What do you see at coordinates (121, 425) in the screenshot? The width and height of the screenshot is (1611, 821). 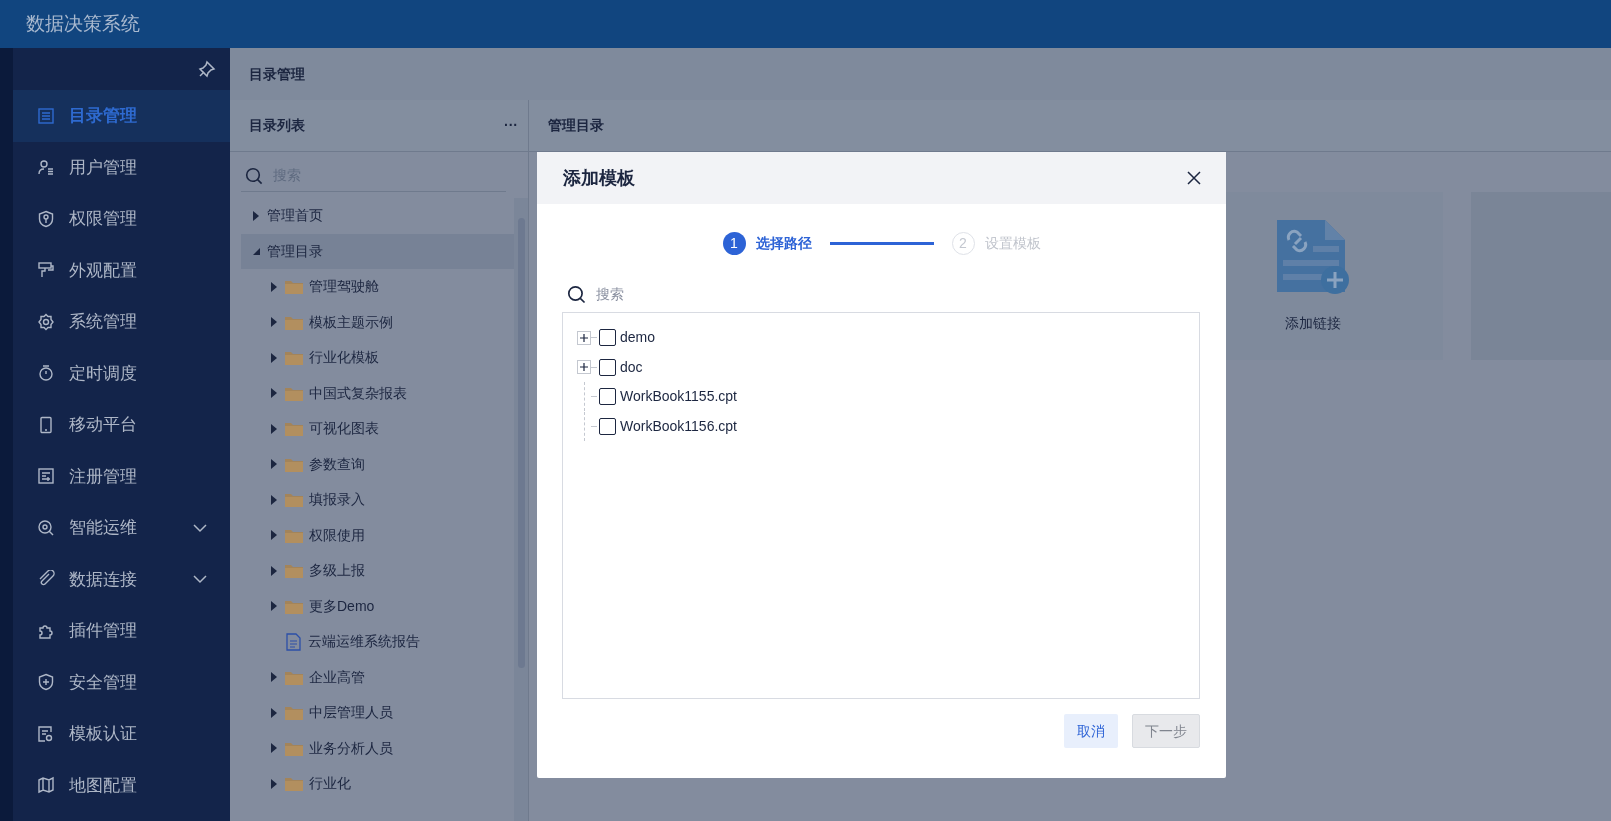 I see `sidebar-item: 移动平台` at bounding box center [121, 425].